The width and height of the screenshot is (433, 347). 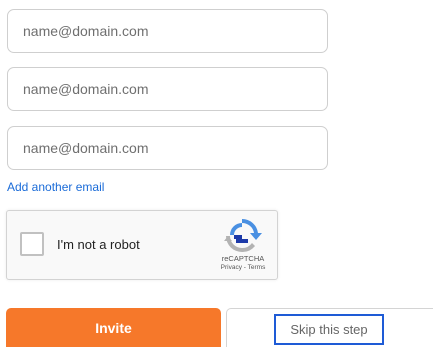 I want to click on add-another-email-link: Add another email, so click(x=55, y=187).